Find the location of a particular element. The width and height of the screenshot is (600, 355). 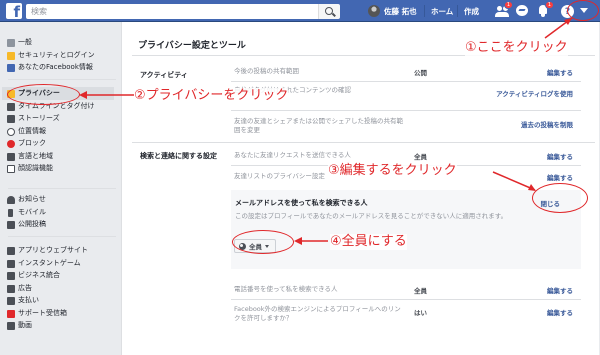

sidebar-item-notifications: お知らせ is located at coordinates (60, 199).